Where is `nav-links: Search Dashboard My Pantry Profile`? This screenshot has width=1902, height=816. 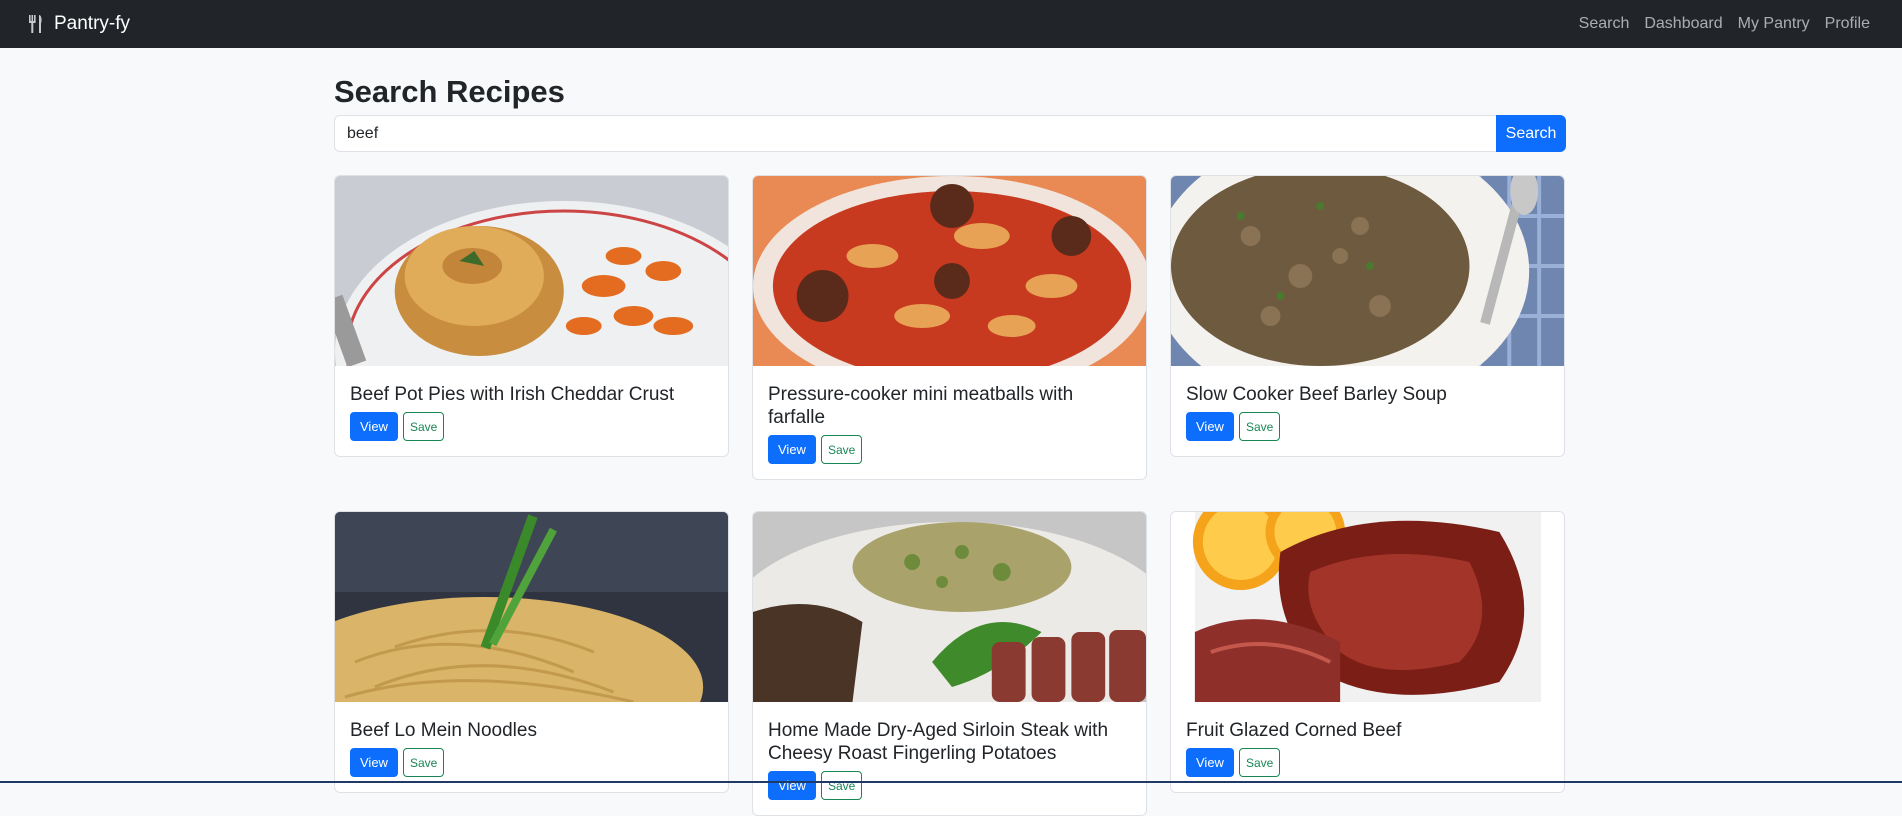
nav-links: Search Dashboard My Pantry Profile is located at coordinates (1724, 24).